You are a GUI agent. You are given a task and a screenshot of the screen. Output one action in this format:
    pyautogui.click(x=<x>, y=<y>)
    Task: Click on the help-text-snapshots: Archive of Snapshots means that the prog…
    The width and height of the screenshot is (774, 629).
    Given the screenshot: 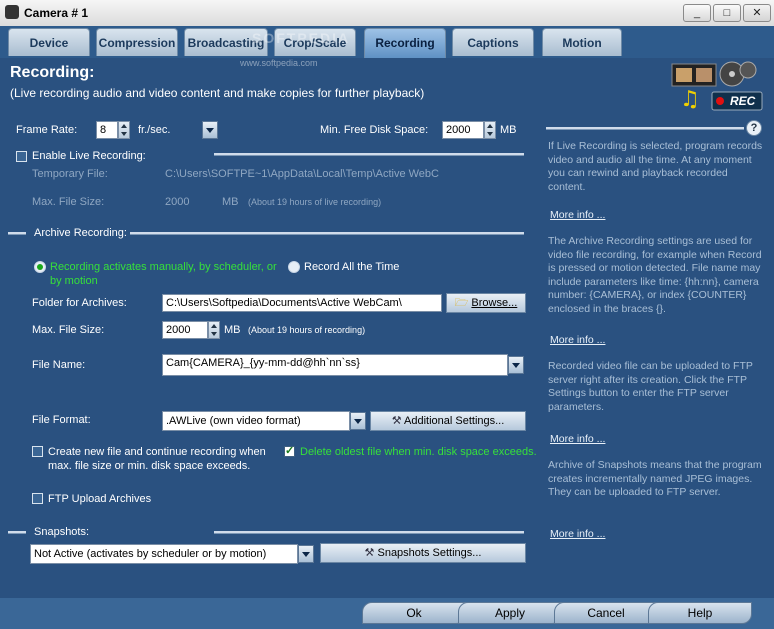 What is the action you would take?
    pyautogui.click(x=655, y=478)
    